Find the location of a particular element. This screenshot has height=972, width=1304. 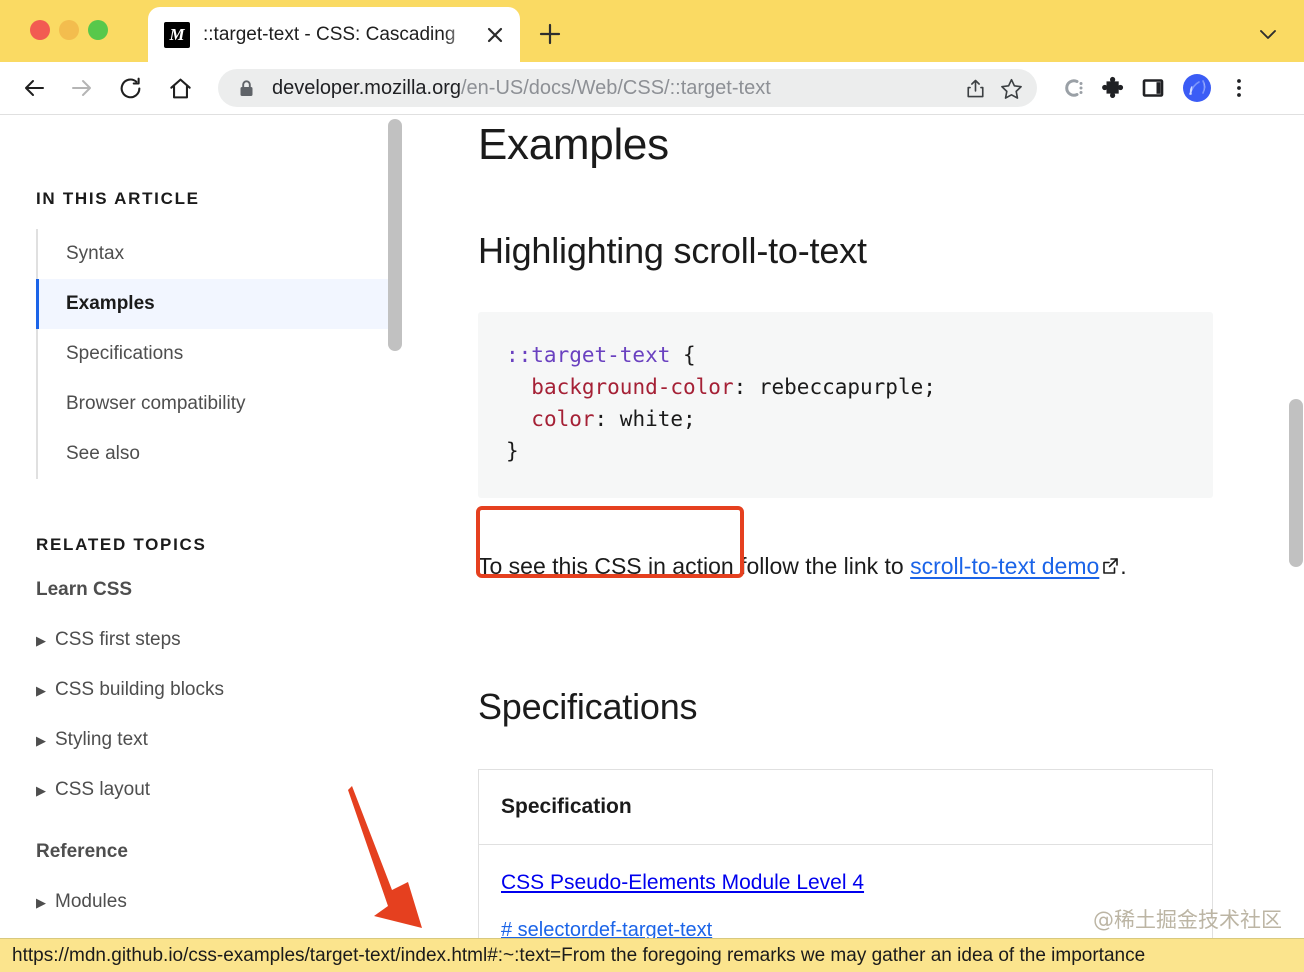

close-window-button is located at coordinates (40, 30).